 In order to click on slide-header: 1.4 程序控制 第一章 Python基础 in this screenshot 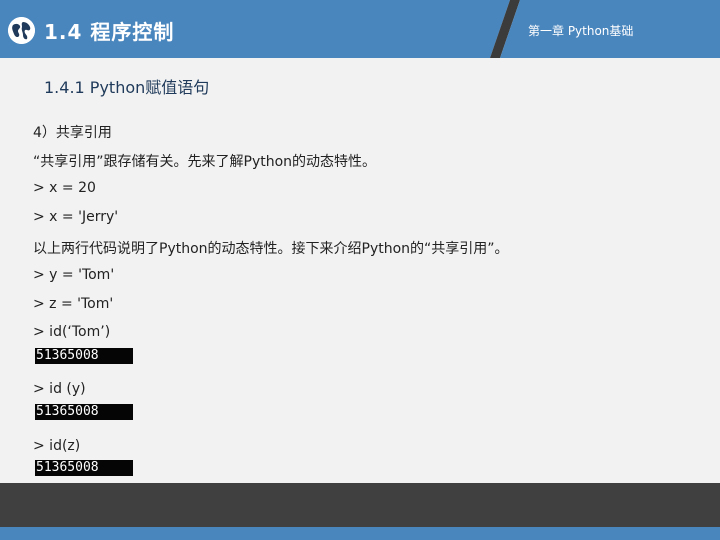, I will do `click(360, 29)`.